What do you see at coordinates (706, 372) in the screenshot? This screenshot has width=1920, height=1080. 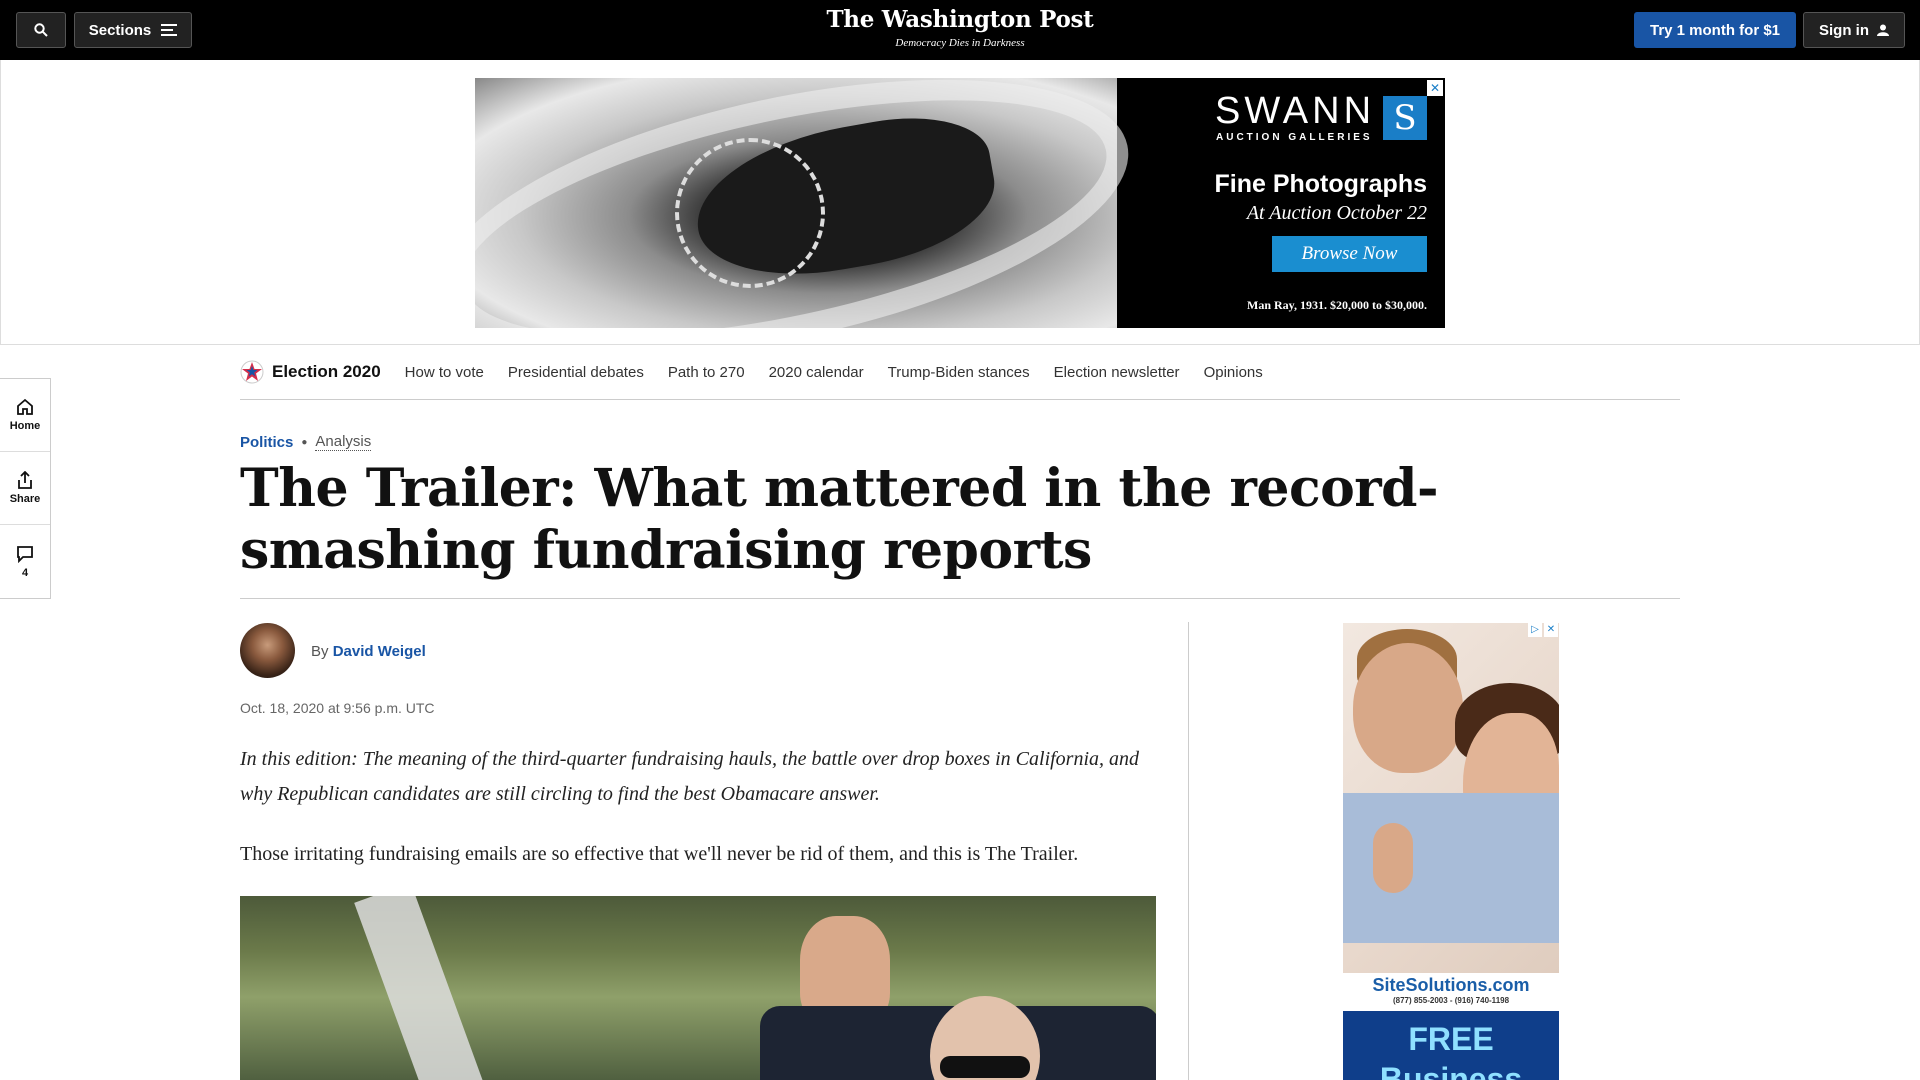 I see `nav-link-path-to-270: Path to 270` at bounding box center [706, 372].